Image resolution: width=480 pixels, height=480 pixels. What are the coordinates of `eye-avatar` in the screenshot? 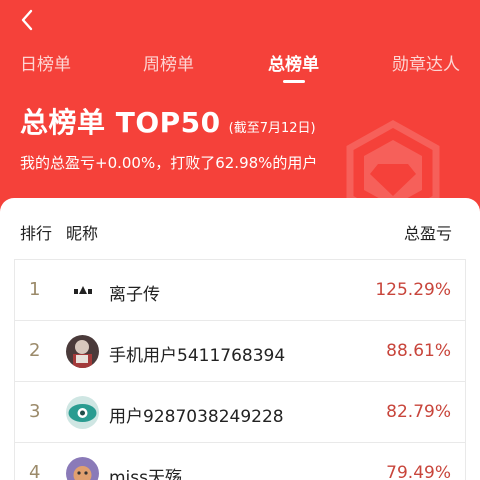 It's located at (82, 412).